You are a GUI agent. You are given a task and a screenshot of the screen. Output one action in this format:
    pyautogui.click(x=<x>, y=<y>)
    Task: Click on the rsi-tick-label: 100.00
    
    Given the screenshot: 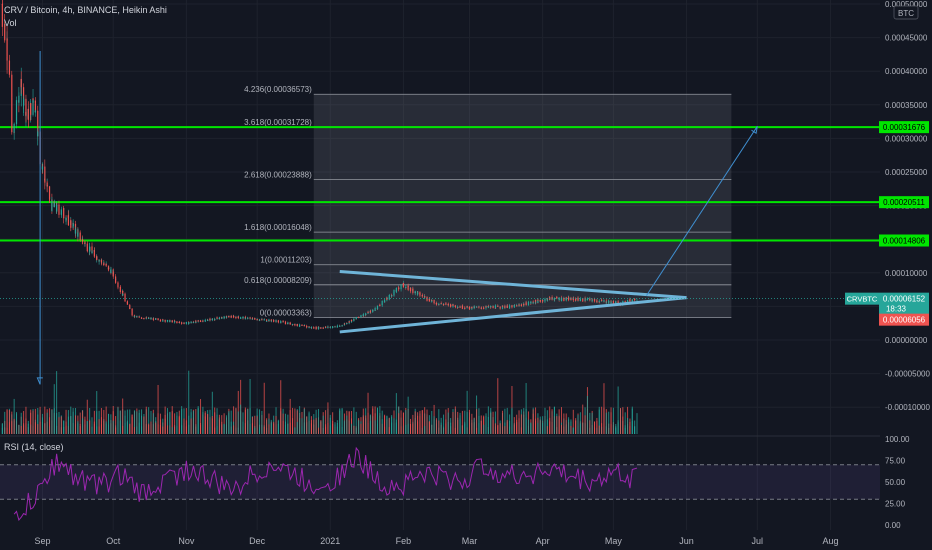 What is the action you would take?
    pyautogui.click(x=897, y=439)
    